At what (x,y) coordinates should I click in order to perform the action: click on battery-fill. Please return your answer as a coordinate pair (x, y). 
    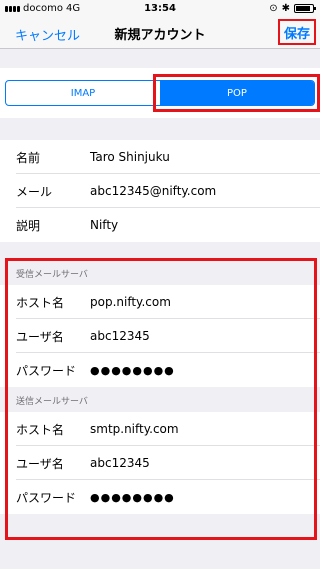
    Looking at the image, I should click on (303, 8).